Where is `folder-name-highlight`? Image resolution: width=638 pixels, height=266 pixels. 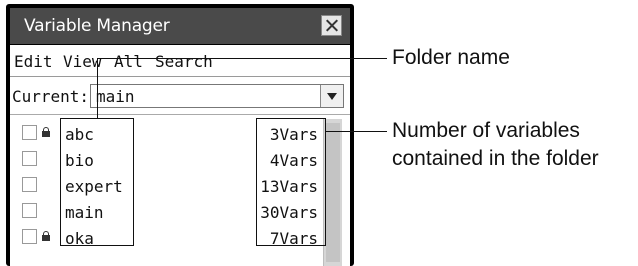 folder-name-highlight is located at coordinates (97, 182).